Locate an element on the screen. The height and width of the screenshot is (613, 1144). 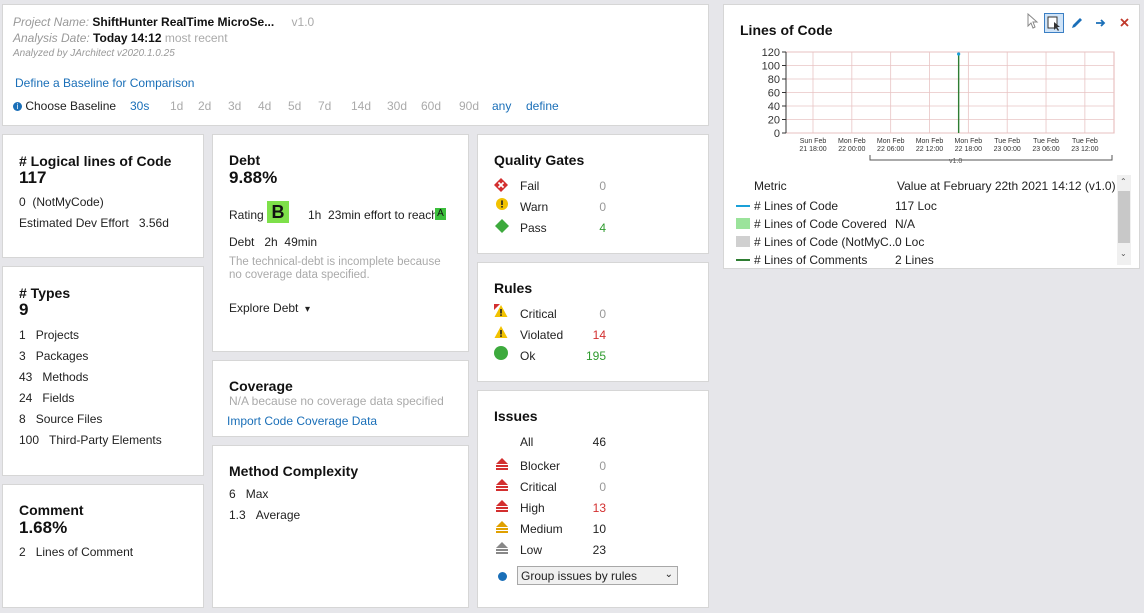
rule-critical-value: 0 is located at coordinates (602, 314).